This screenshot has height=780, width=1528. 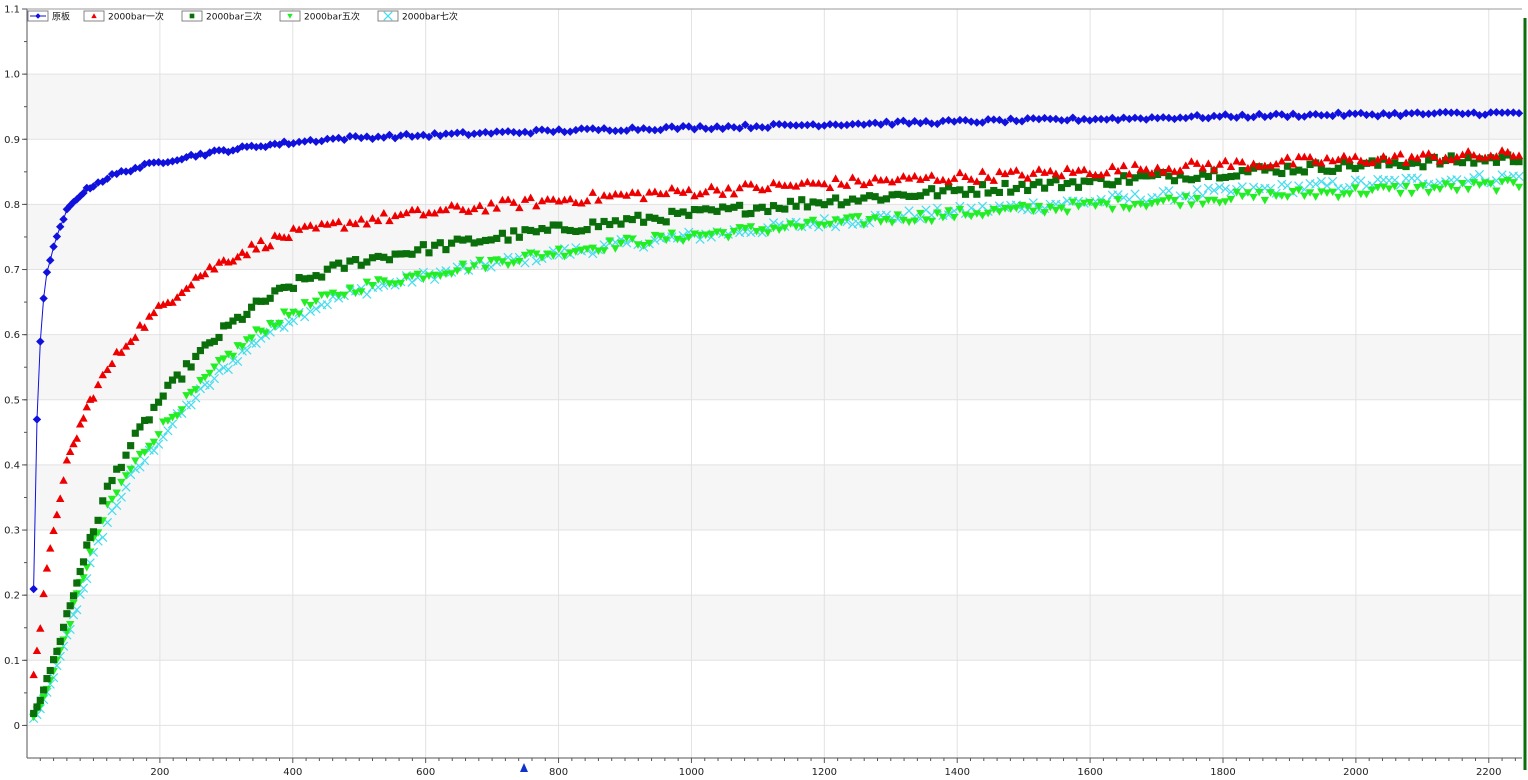 What do you see at coordinates (1222, 772) in the screenshot?
I see `x-tick-label: 1800` at bounding box center [1222, 772].